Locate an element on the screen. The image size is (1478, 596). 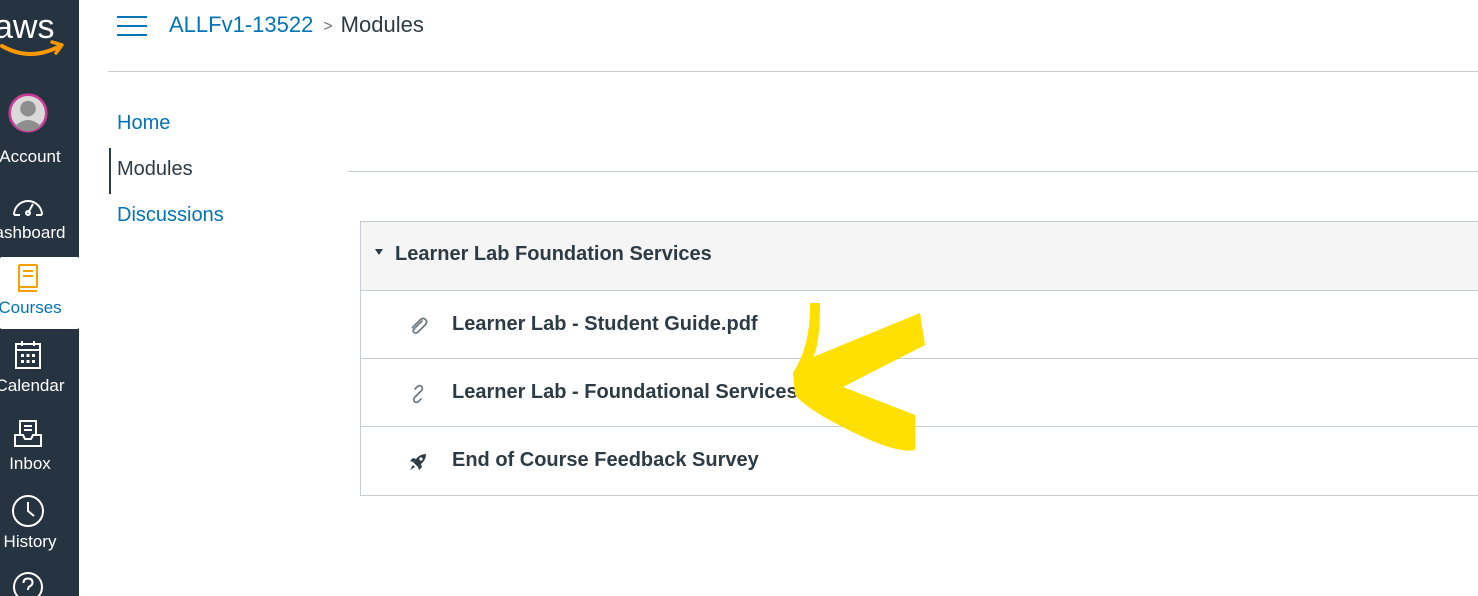
breadcrumb-current: Modules is located at coordinates (382, 24).